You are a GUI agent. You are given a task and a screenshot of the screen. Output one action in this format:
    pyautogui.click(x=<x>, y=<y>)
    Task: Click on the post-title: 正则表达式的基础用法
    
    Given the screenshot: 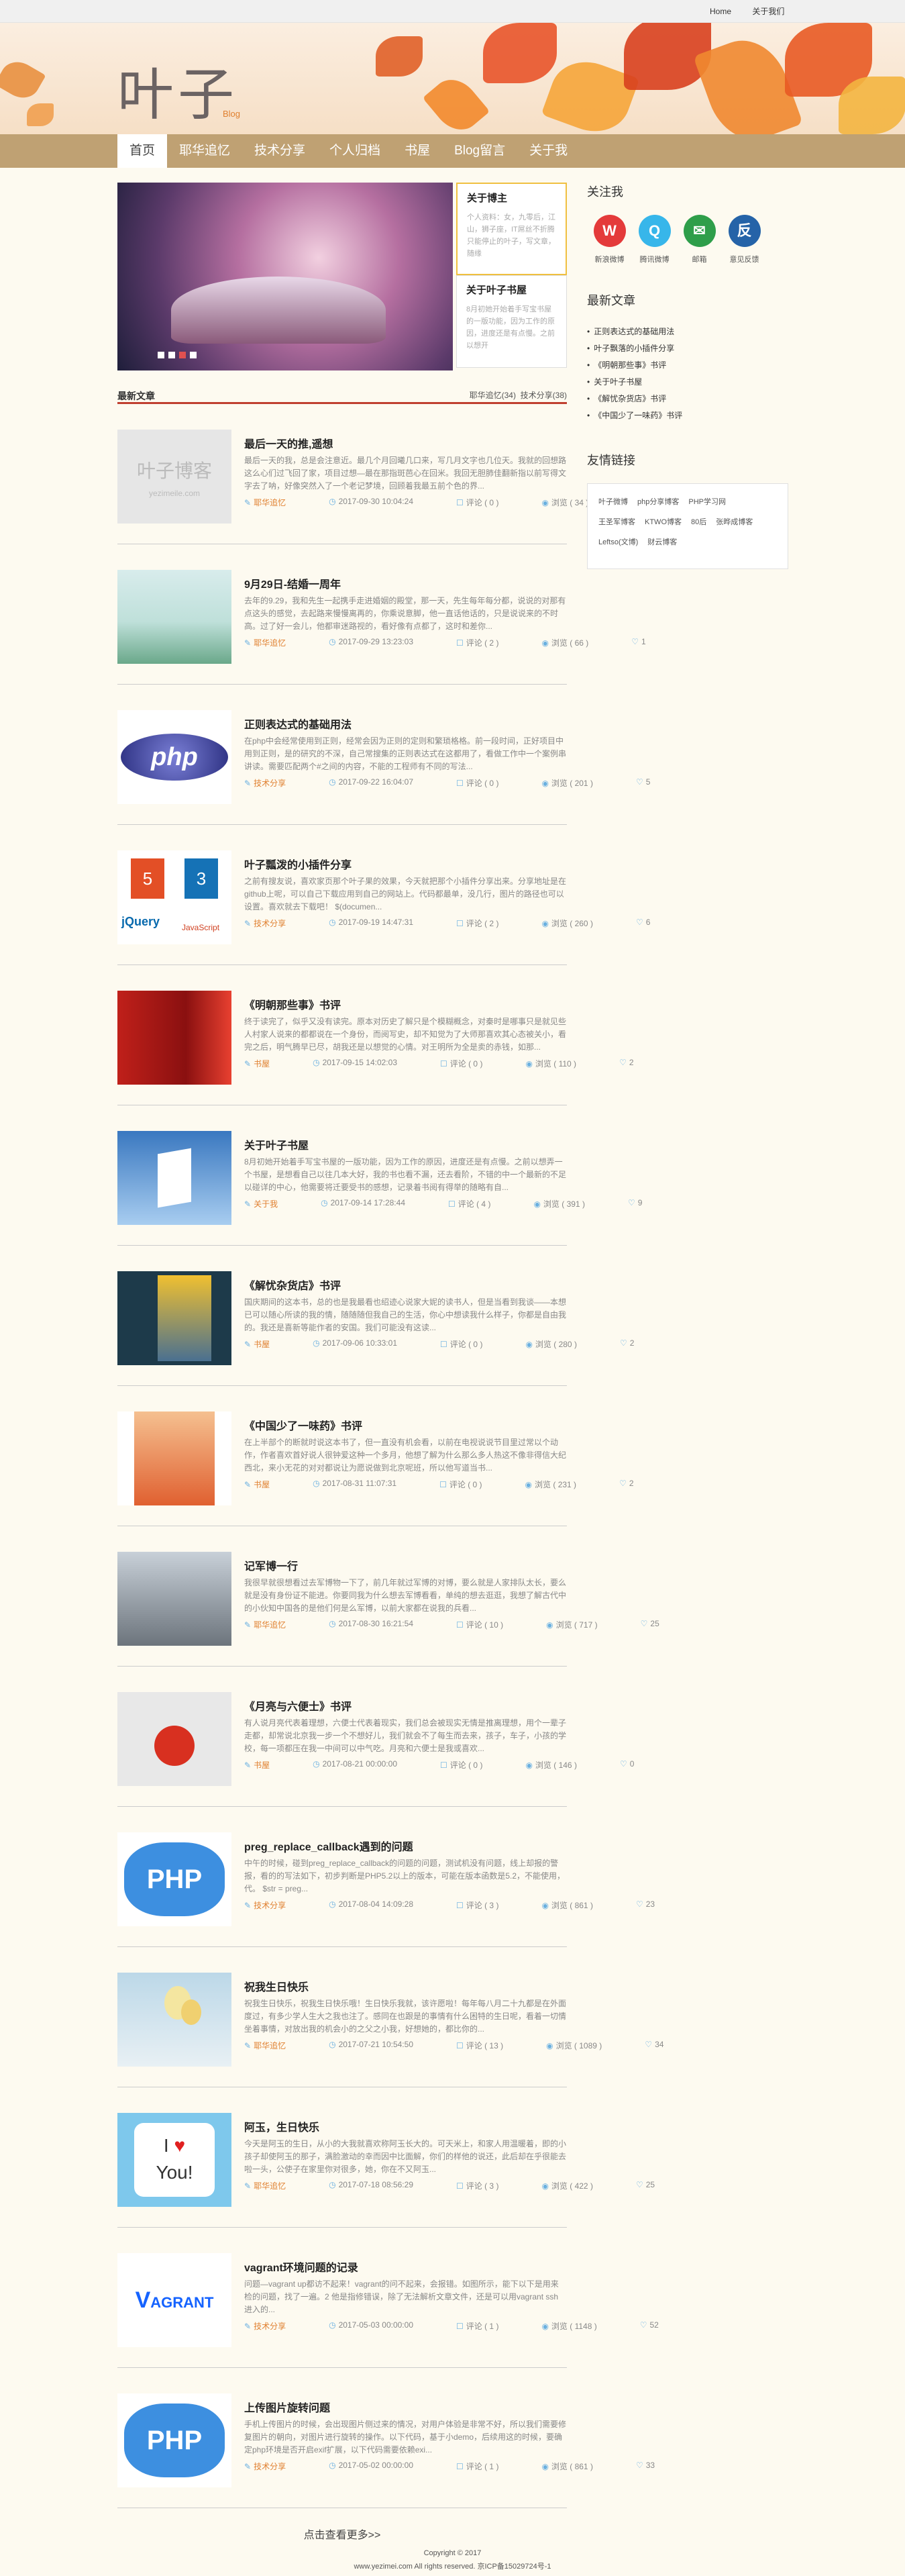 What is the action you would take?
    pyautogui.click(x=298, y=723)
    